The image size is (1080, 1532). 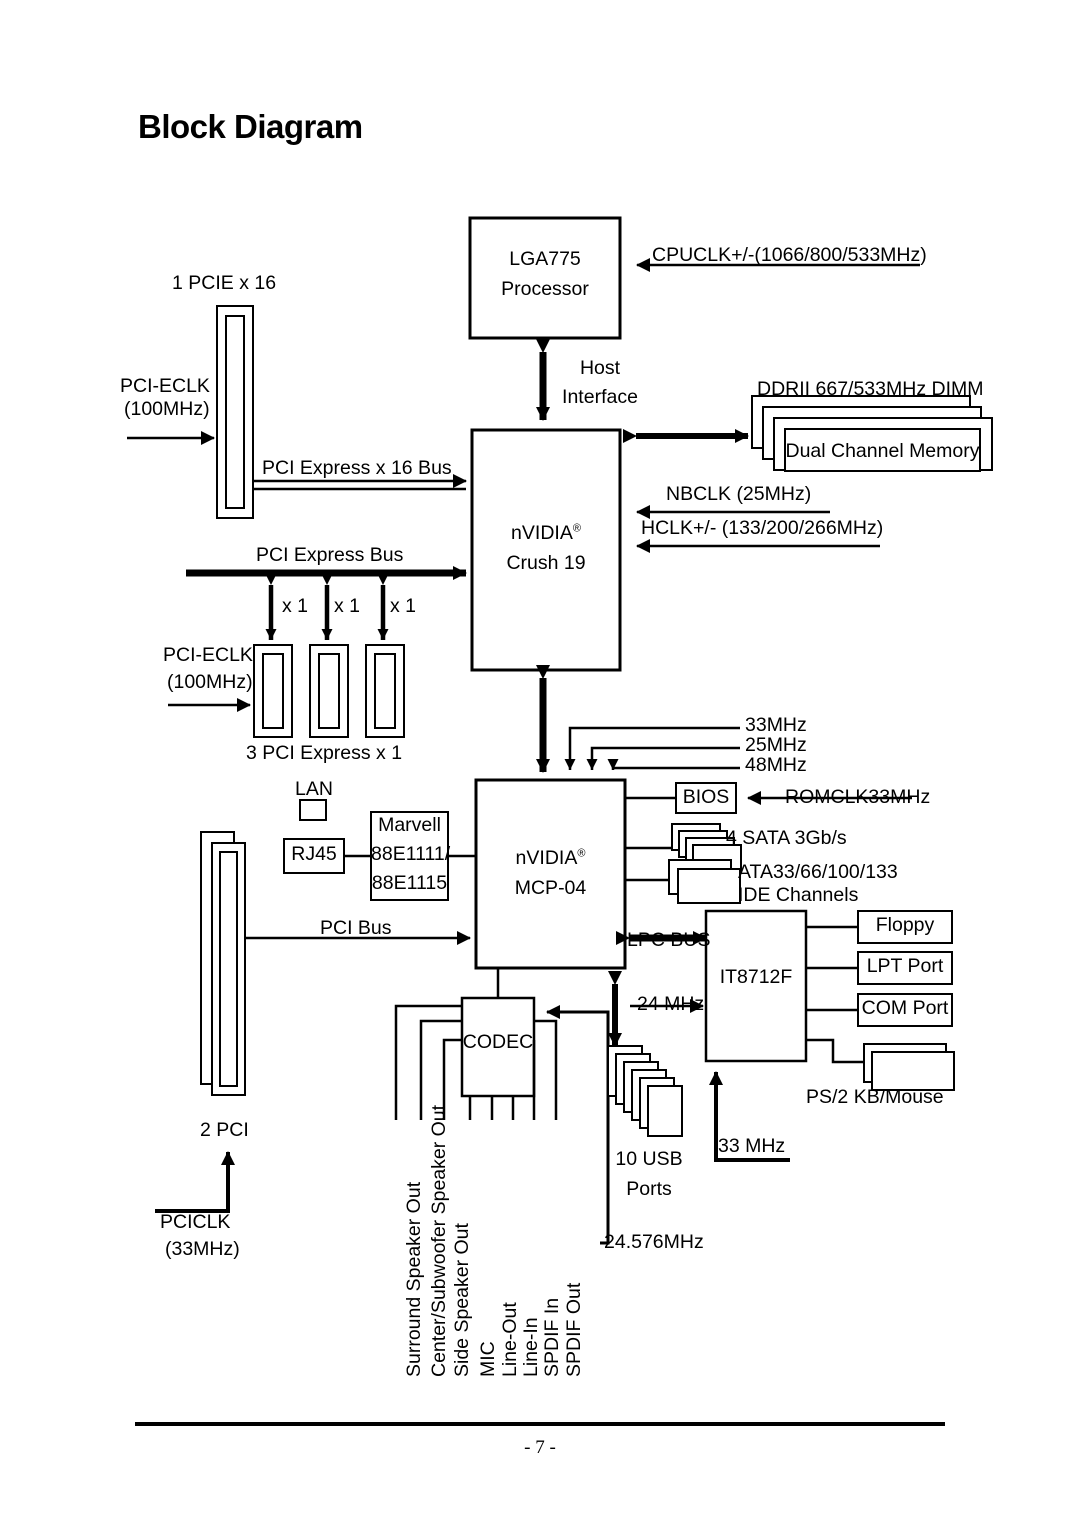 I want to click on audio-jack-label-8: SPDIF Out, so click(x=574, y=1329).